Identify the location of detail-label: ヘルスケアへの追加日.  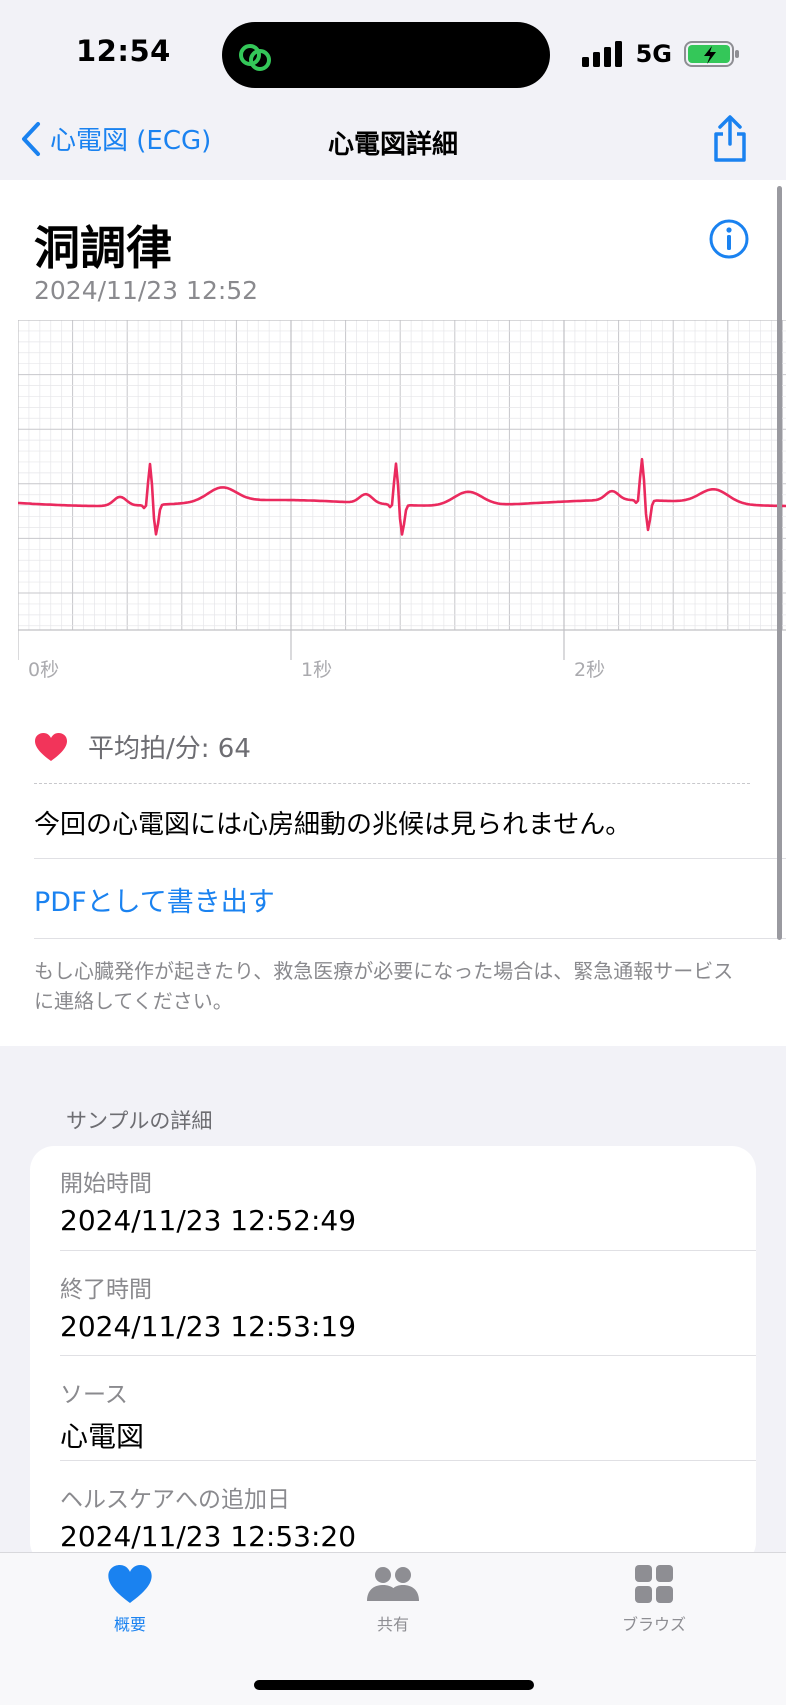
(175, 1500).